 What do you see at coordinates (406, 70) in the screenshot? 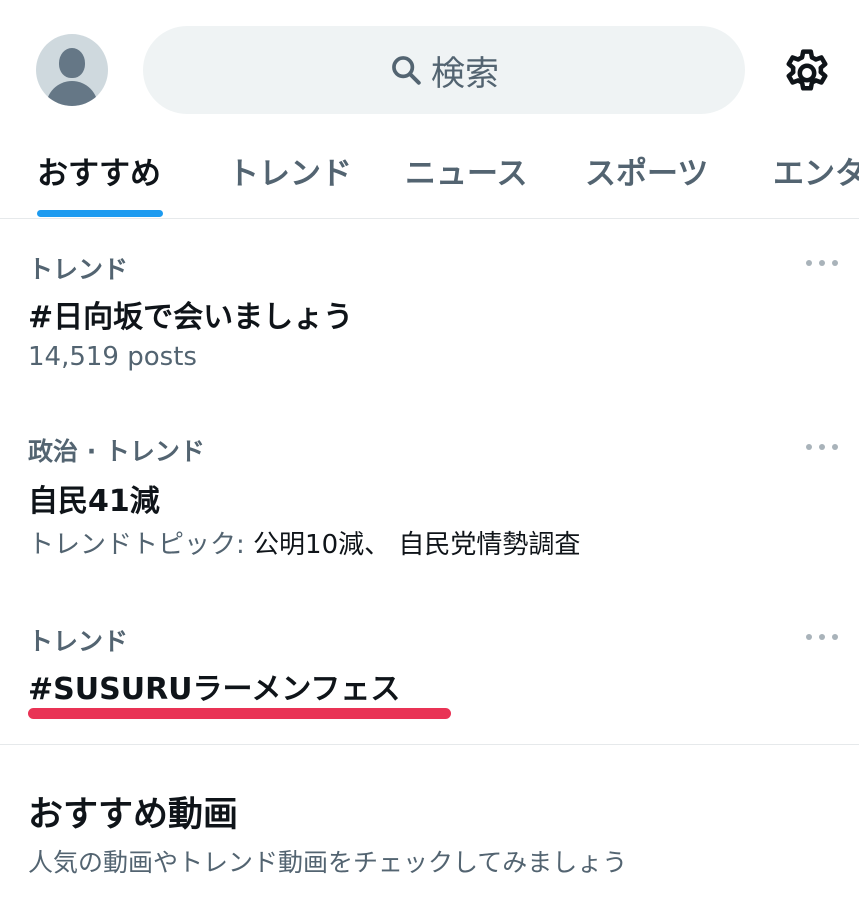
I see `search-icon` at bounding box center [406, 70].